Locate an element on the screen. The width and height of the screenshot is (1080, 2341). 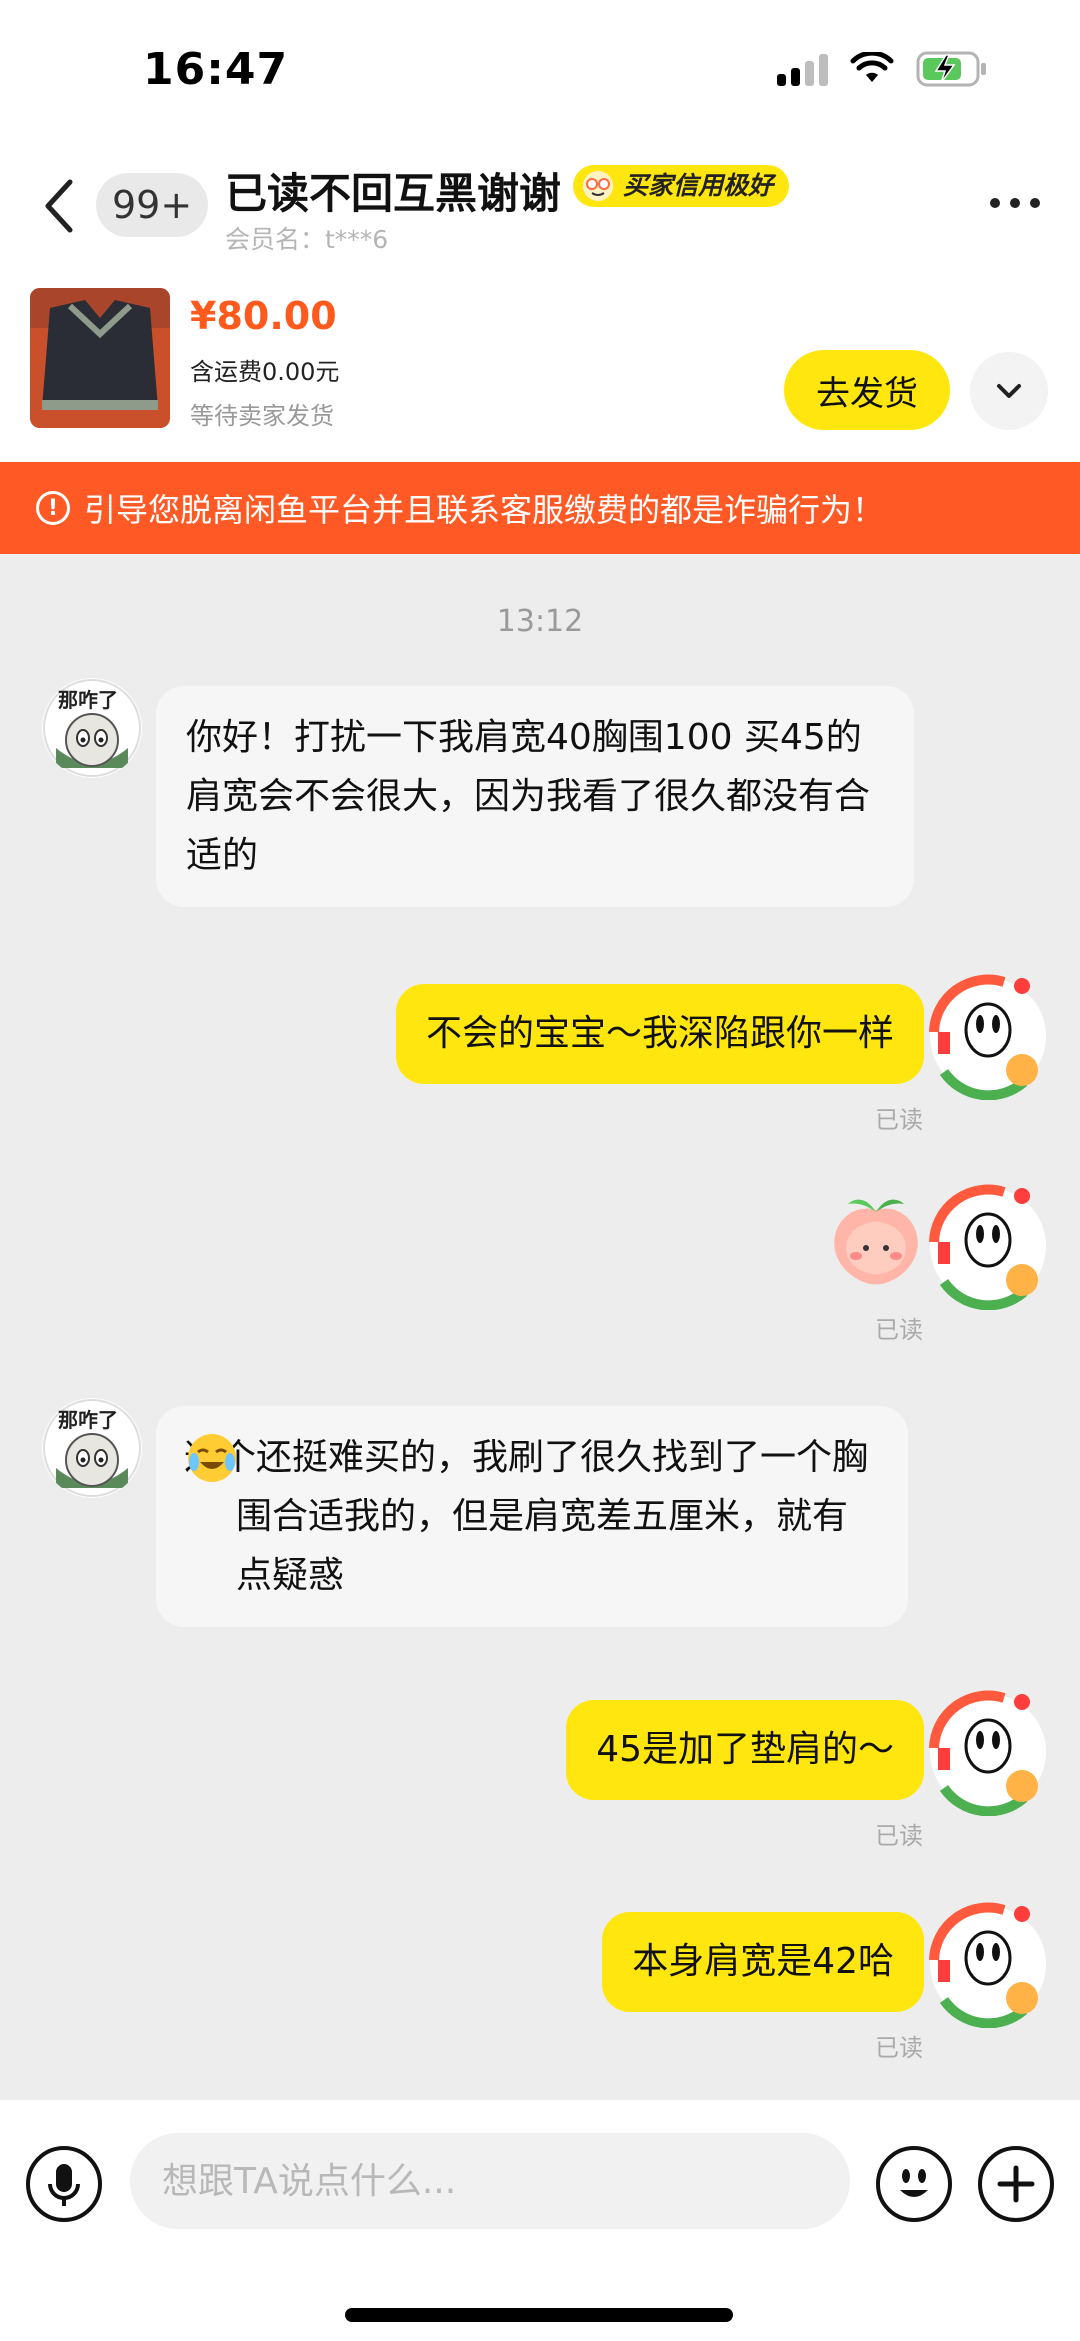
product-card: ¥80.00 含运费0.00元 等待卖家发货 去发货 is located at coordinates (540, 372).